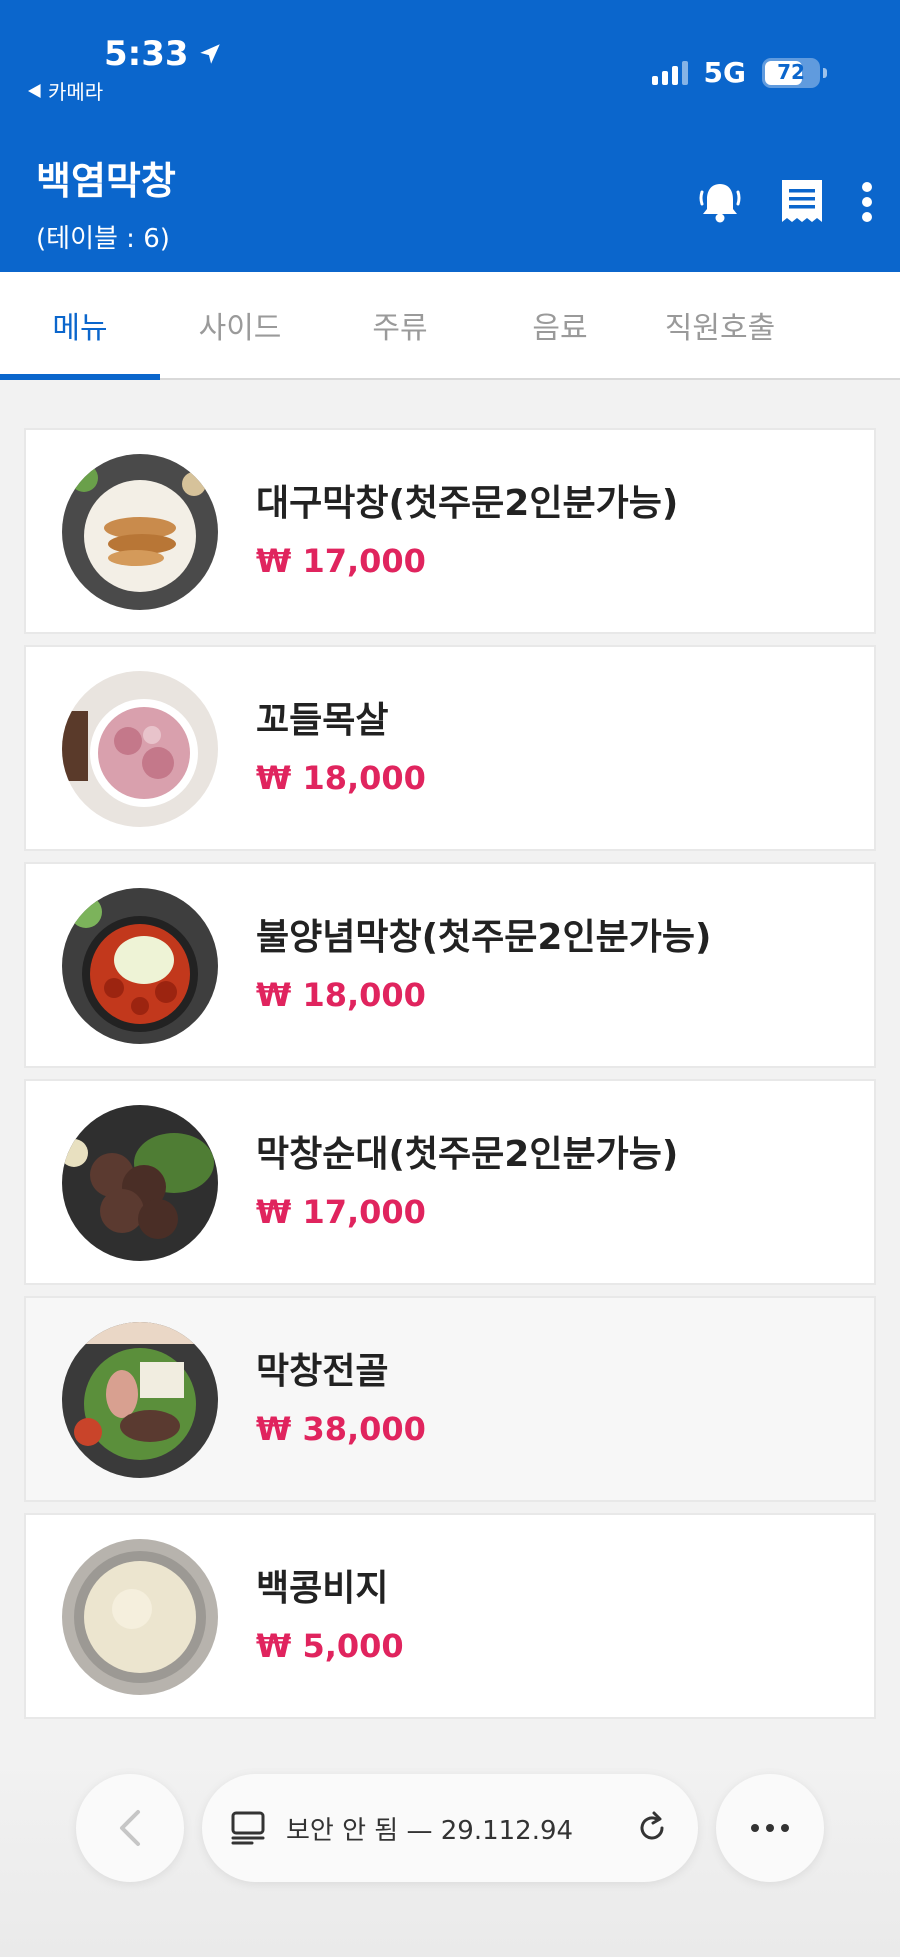 This screenshot has width=900, height=1957. What do you see at coordinates (146, 54) in the screenshot?
I see `status-time-text: 5:33` at bounding box center [146, 54].